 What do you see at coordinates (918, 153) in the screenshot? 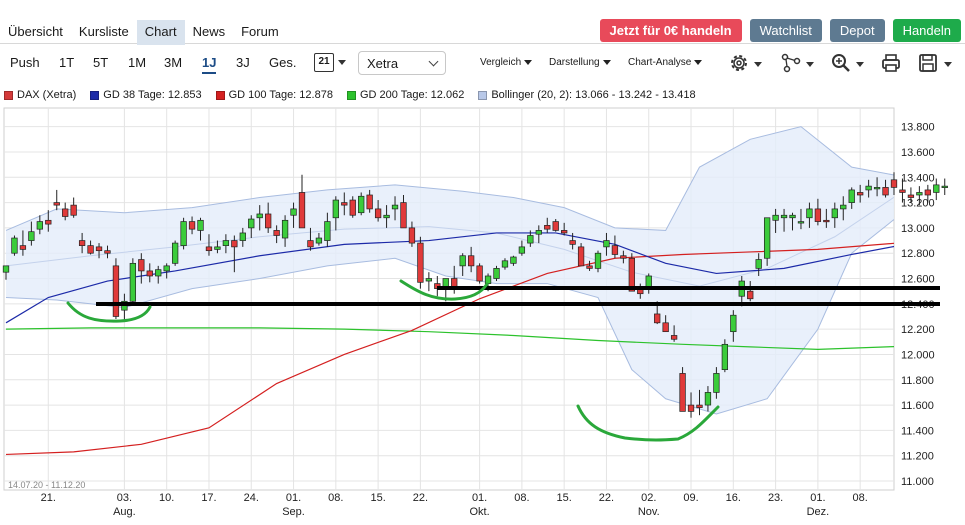
I see `y-tick-label: 13.600` at bounding box center [918, 153].